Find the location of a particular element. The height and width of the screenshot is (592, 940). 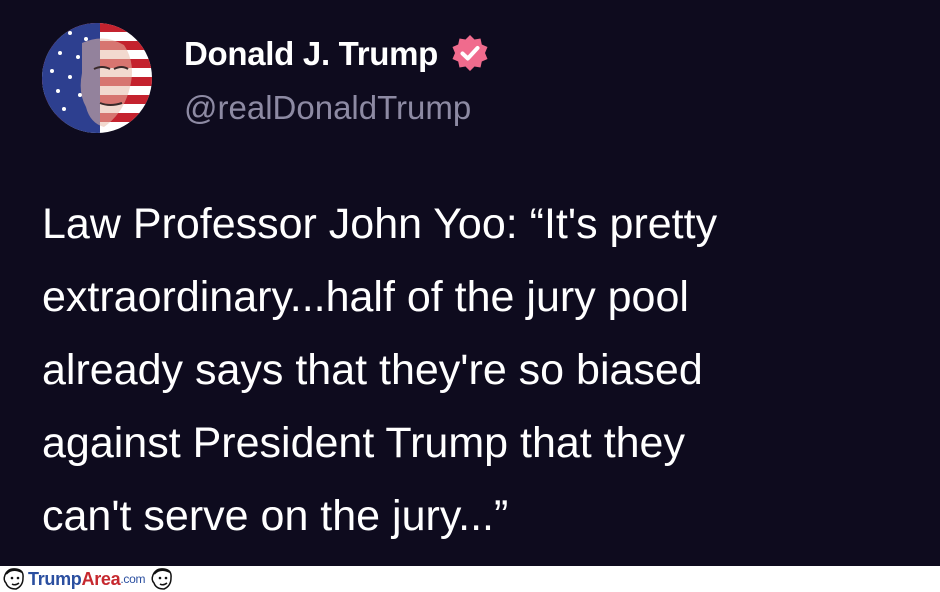

watermark-text-domain: .com is located at coordinates (133, 579).